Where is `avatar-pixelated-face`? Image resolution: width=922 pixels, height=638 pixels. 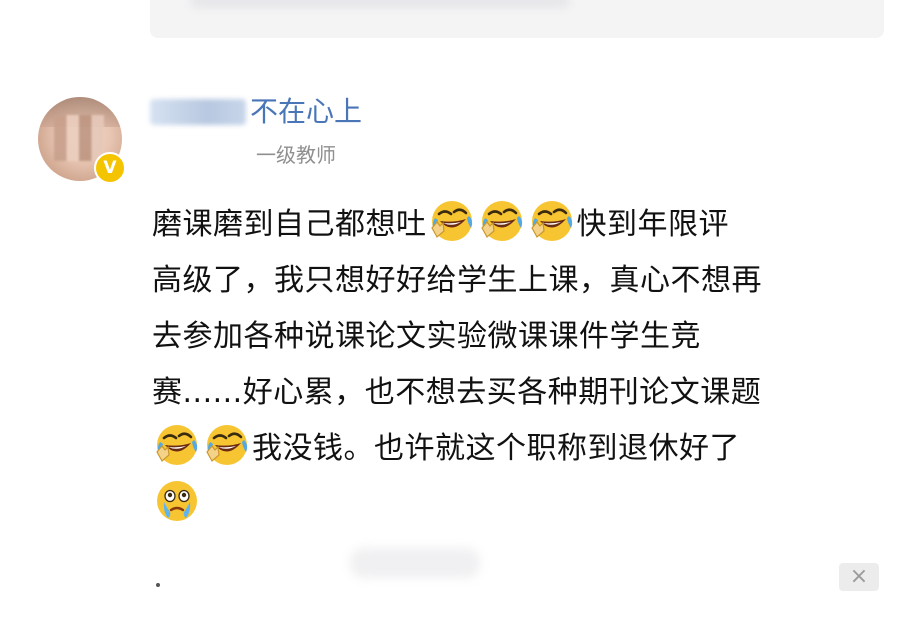
avatar-pixelated-face is located at coordinates (79, 138).